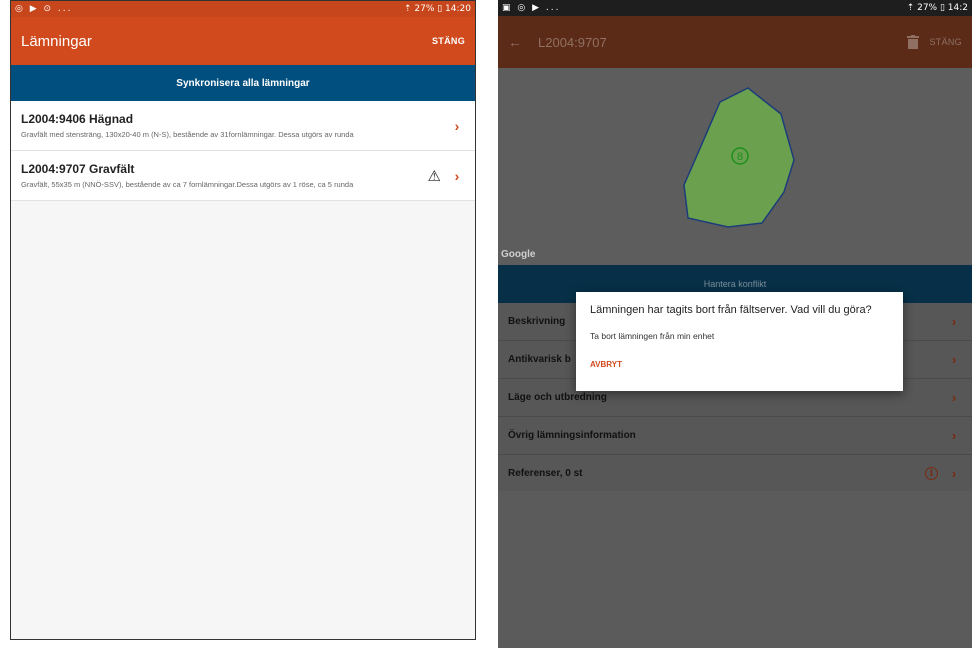  I want to click on section-row-other-info: Övrig lämningsinformation ›, so click(735, 436).